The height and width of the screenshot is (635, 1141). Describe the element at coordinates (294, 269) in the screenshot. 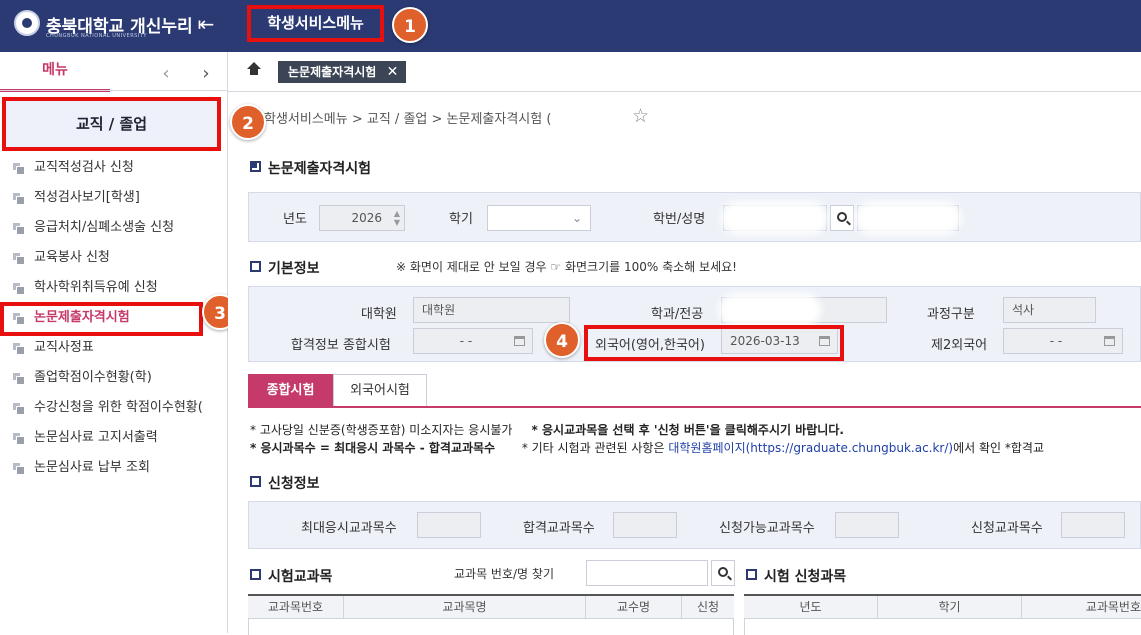

I see `basic-info-title-text: 기본정보` at that location.